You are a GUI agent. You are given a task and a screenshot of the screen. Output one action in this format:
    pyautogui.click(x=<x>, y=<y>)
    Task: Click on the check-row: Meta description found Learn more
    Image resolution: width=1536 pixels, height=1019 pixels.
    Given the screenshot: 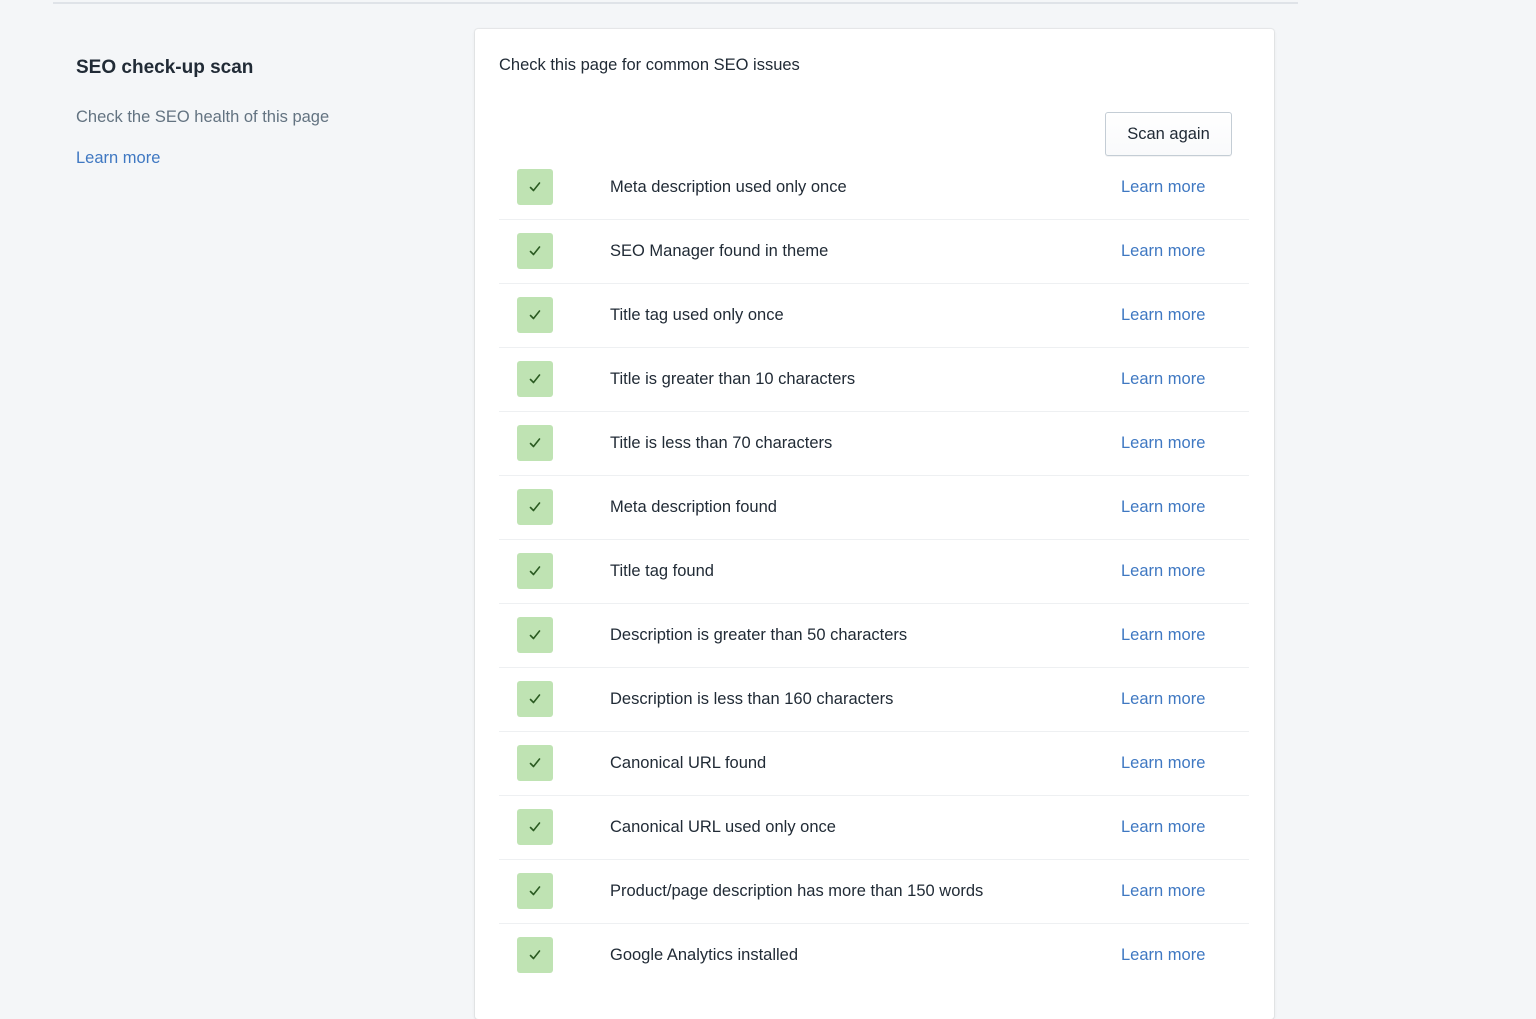 What is the action you would take?
    pyautogui.click(x=874, y=508)
    